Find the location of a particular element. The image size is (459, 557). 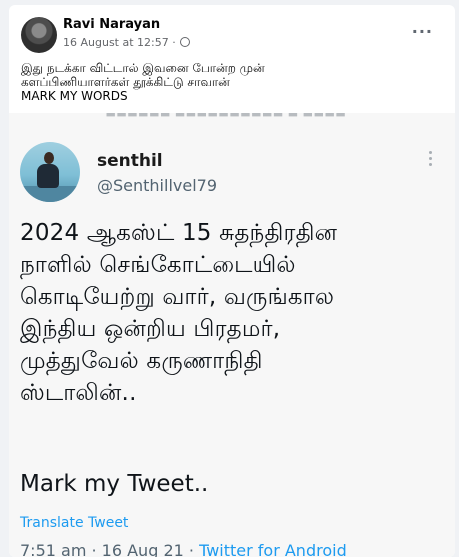

author-avatar is located at coordinates (39, 35).